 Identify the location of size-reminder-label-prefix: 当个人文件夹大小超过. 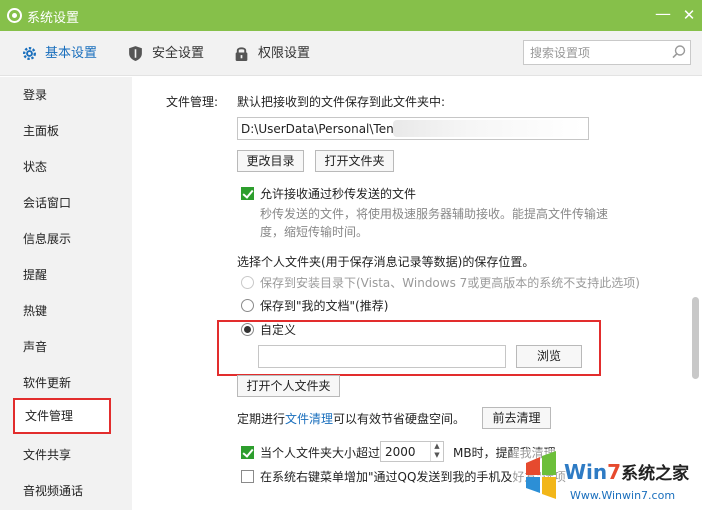
(320, 453).